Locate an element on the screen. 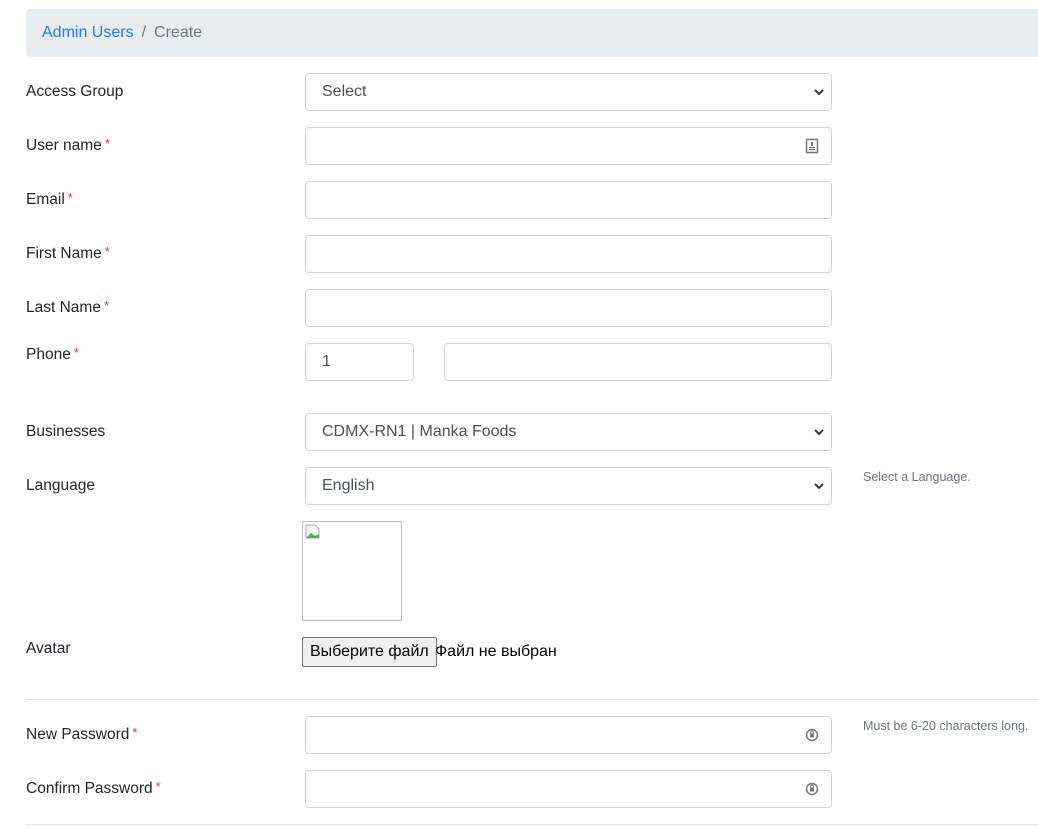 This screenshot has width=1038, height=830. language-label-text: Language is located at coordinates (60, 485).